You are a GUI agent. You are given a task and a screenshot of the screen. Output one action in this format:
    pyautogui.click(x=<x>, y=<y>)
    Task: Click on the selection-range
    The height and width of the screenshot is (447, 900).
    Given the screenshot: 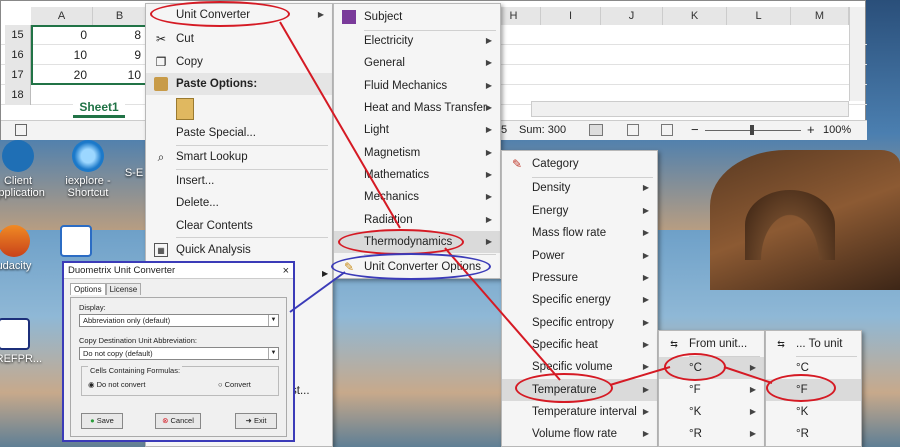 What is the action you would take?
    pyautogui.click(x=89, y=55)
    